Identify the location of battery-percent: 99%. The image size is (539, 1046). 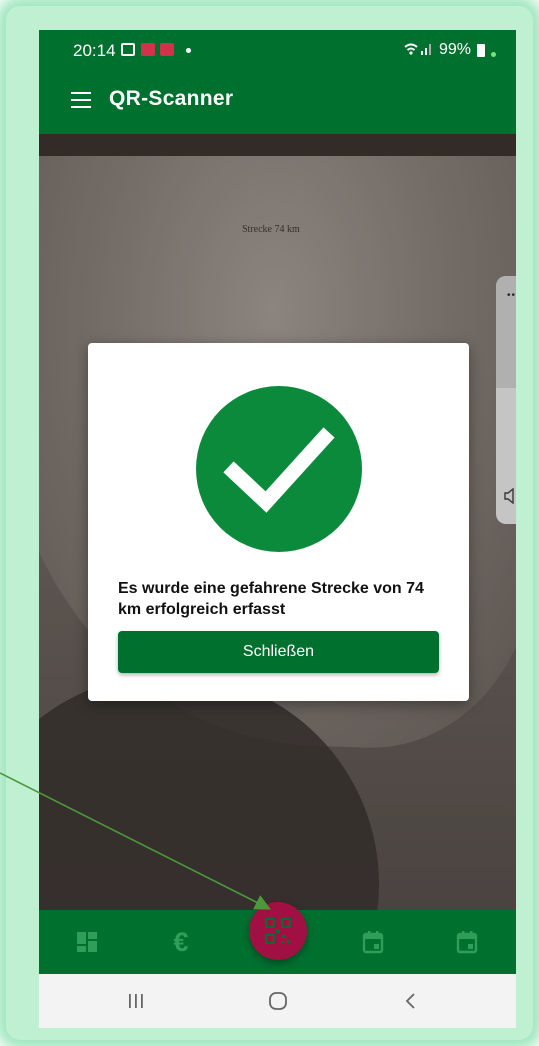
(454, 49).